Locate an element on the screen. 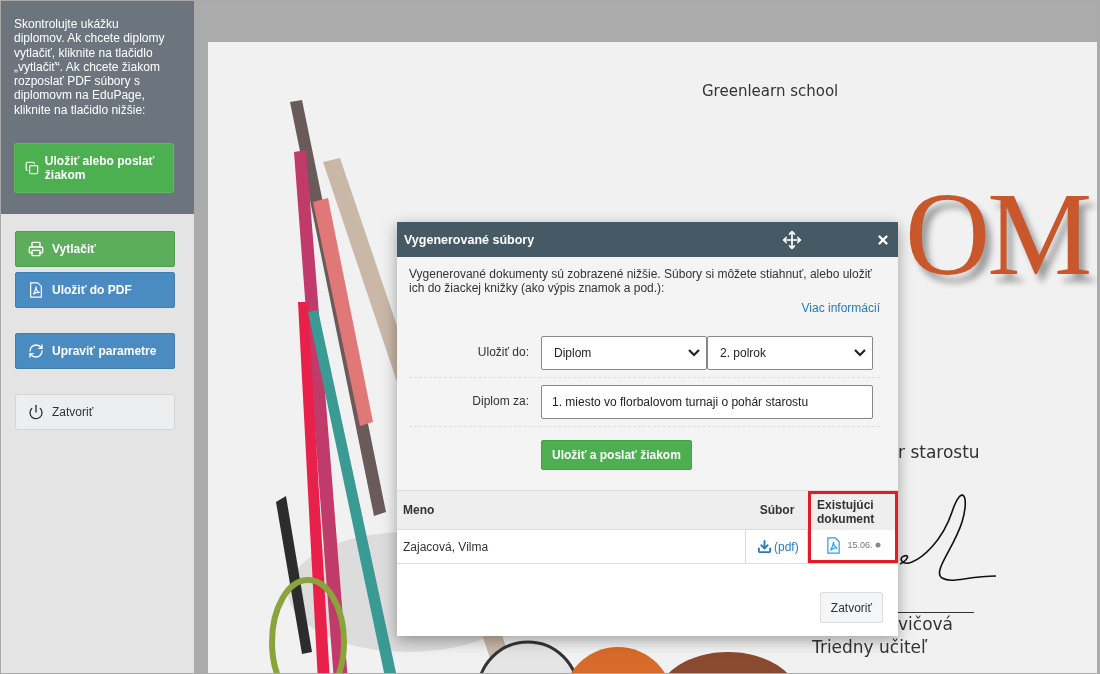 The image size is (1100, 674). print-icon is located at coordinates (36, 249).